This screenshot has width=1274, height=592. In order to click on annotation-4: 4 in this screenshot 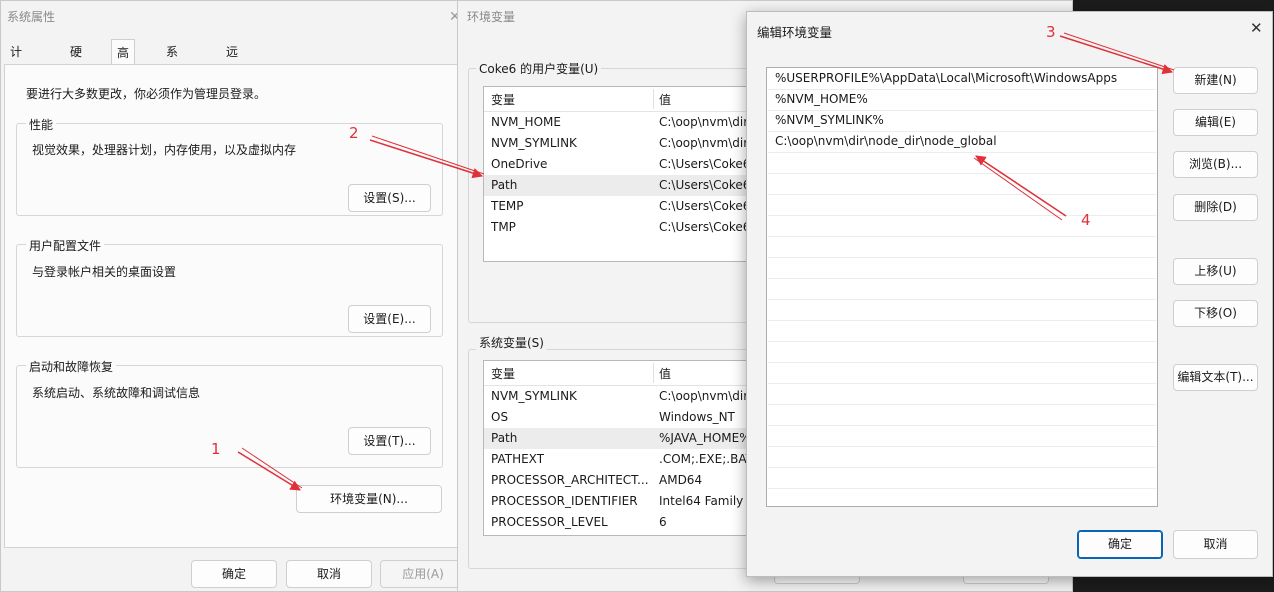, I will do `click(1086, 220)`.